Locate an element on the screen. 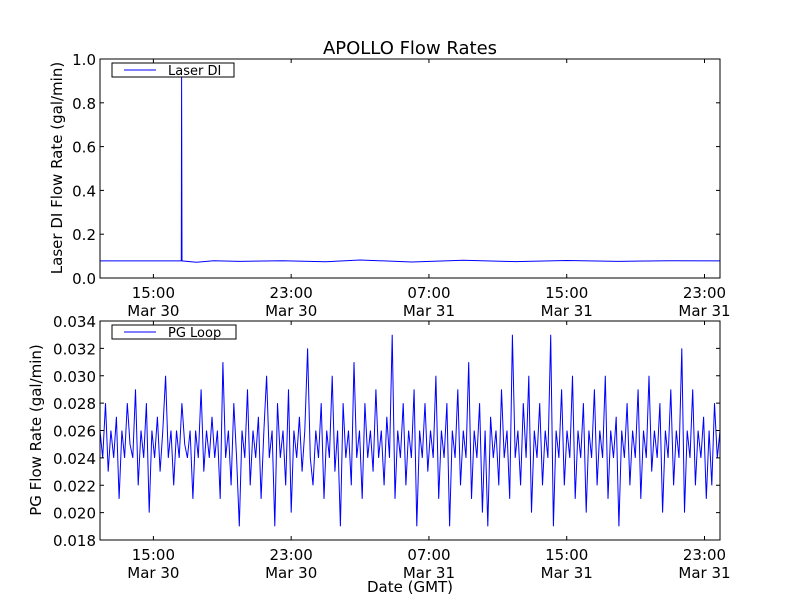  y-tick-label: 1.0 is located at coordinates (84, 60).